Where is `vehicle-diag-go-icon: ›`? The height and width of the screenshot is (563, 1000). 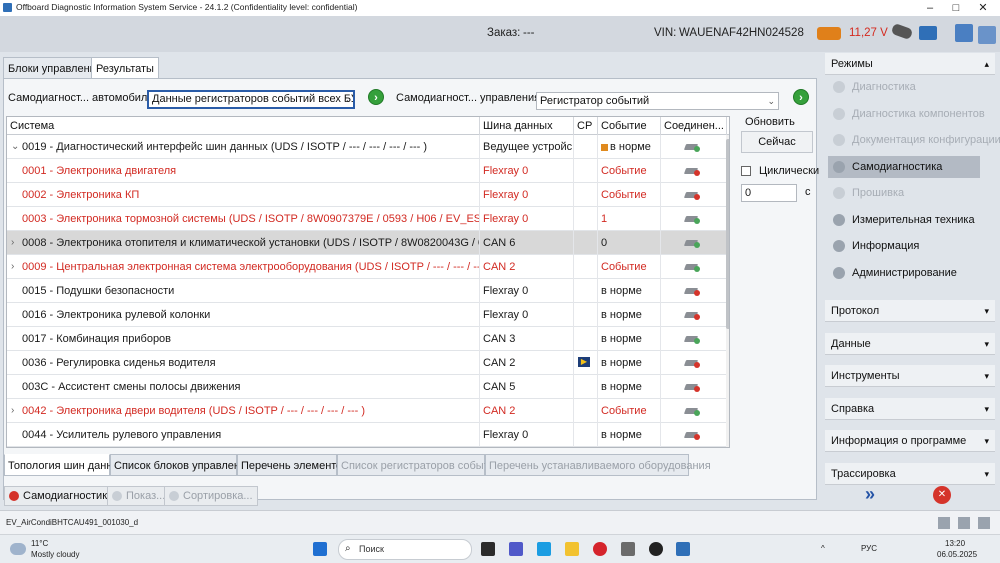 vehicle-diag-go-icon: › is located at coordinates (376, 97).